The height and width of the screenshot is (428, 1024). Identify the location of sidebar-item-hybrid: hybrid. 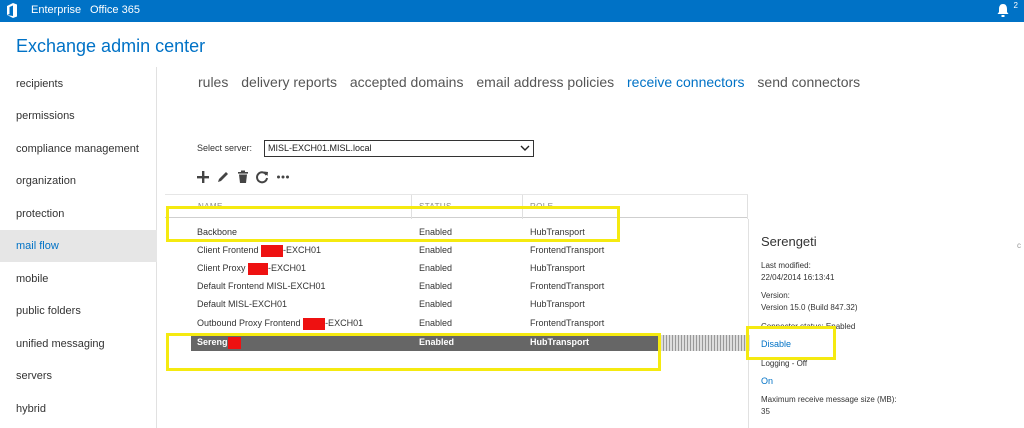
(78, 409).